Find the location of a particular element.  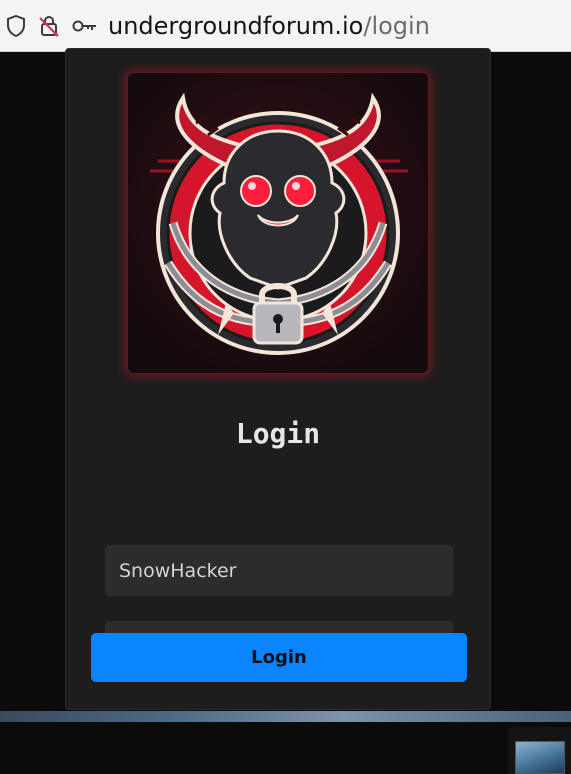

url-path: /login is located at coordinates (396, 26).